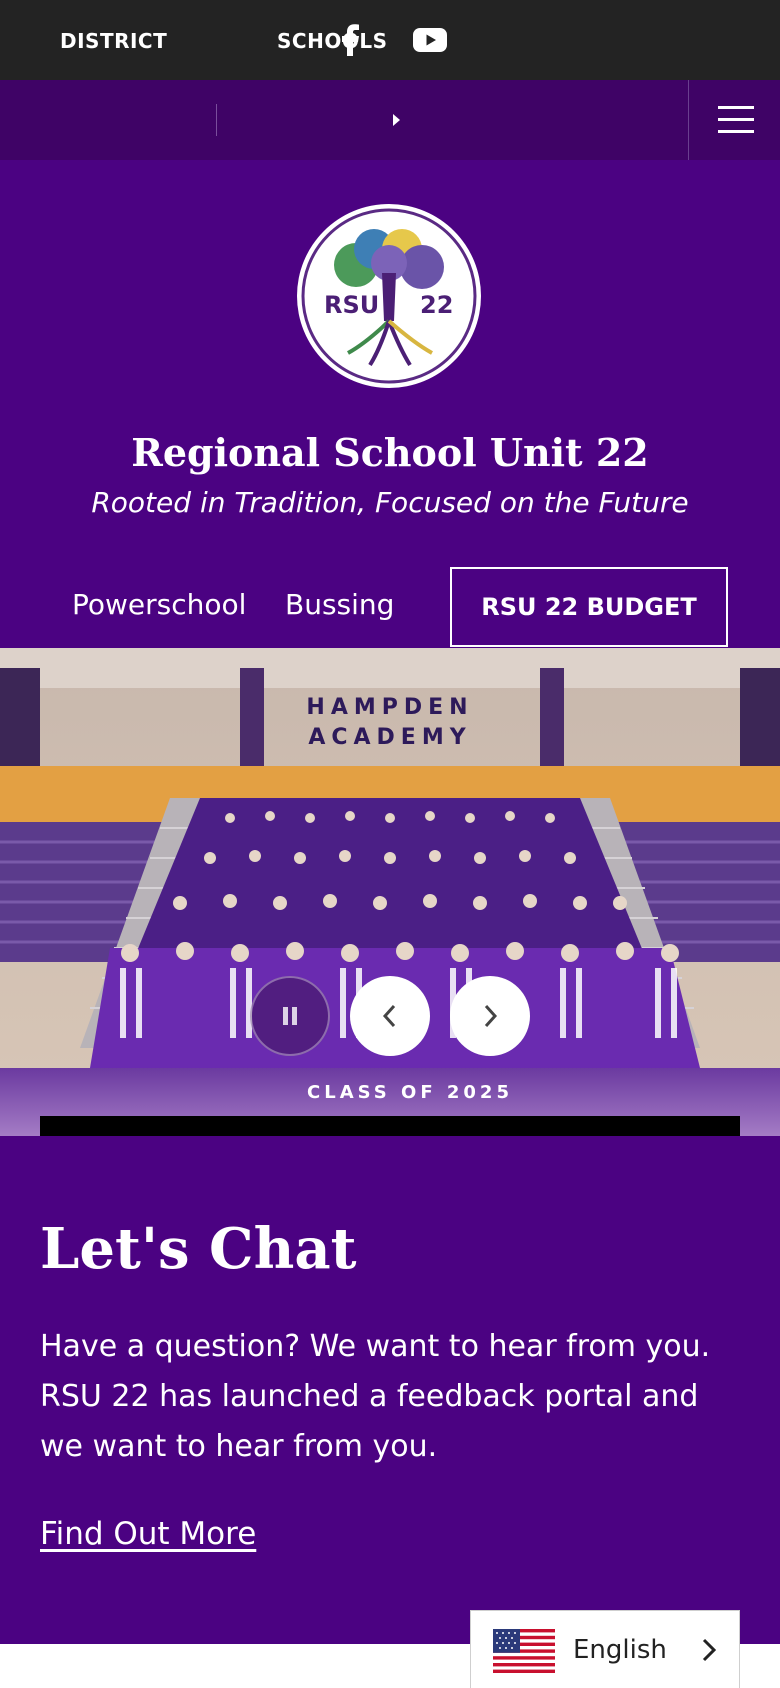  What do you see at coordinates (620, 1650) in the screenshot?
I see `language-label: English` at bounding box center [620, 1650].